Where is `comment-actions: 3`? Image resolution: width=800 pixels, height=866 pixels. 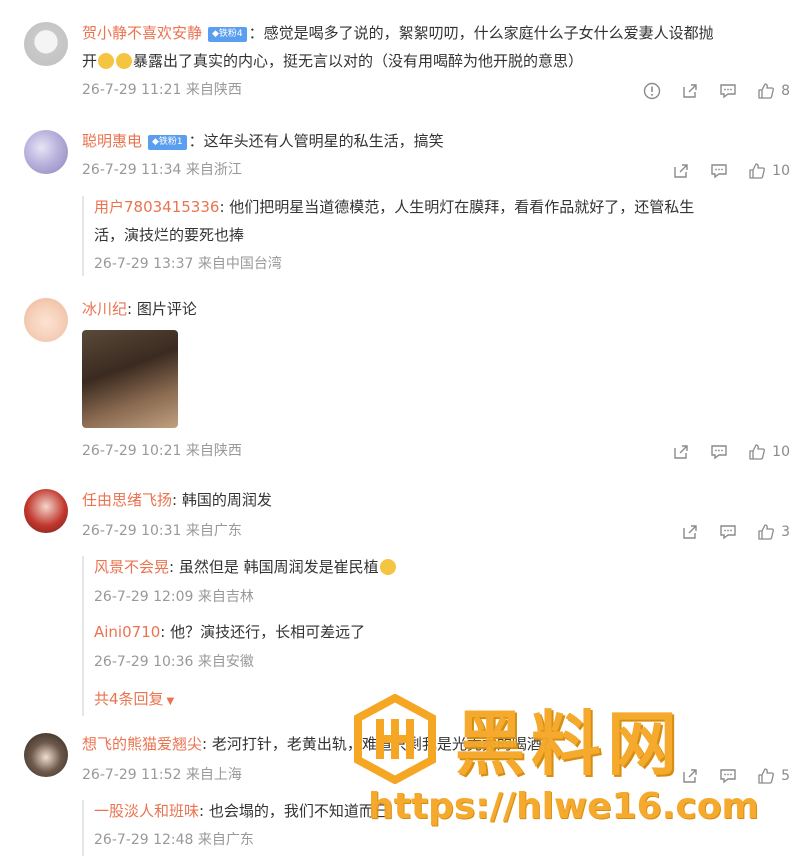 comment-actions: 3 is located at coordinates (735, 532).